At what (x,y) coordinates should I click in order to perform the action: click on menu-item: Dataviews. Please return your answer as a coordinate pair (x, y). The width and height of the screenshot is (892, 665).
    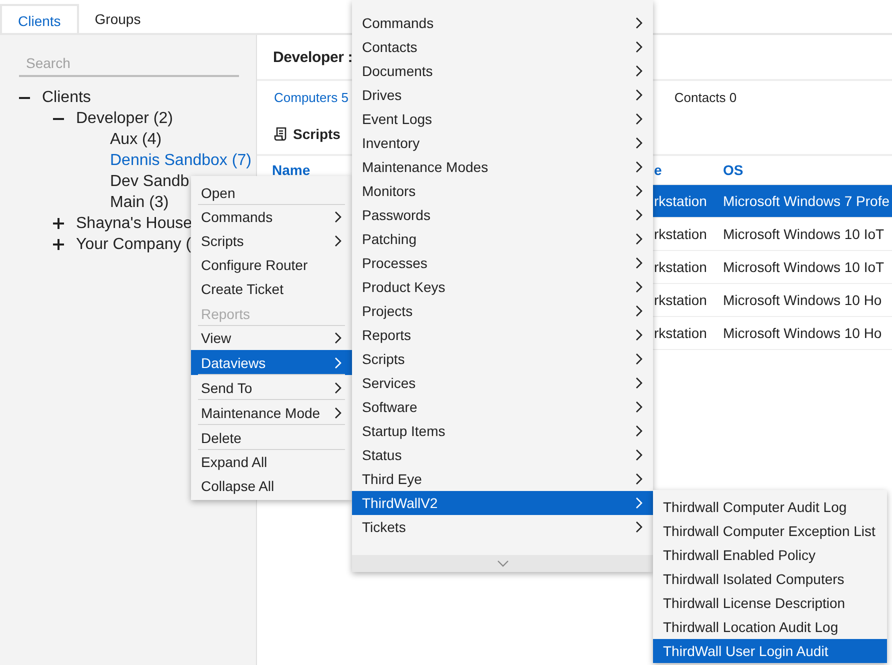
    Looking at the image, I should click on (271, 362).